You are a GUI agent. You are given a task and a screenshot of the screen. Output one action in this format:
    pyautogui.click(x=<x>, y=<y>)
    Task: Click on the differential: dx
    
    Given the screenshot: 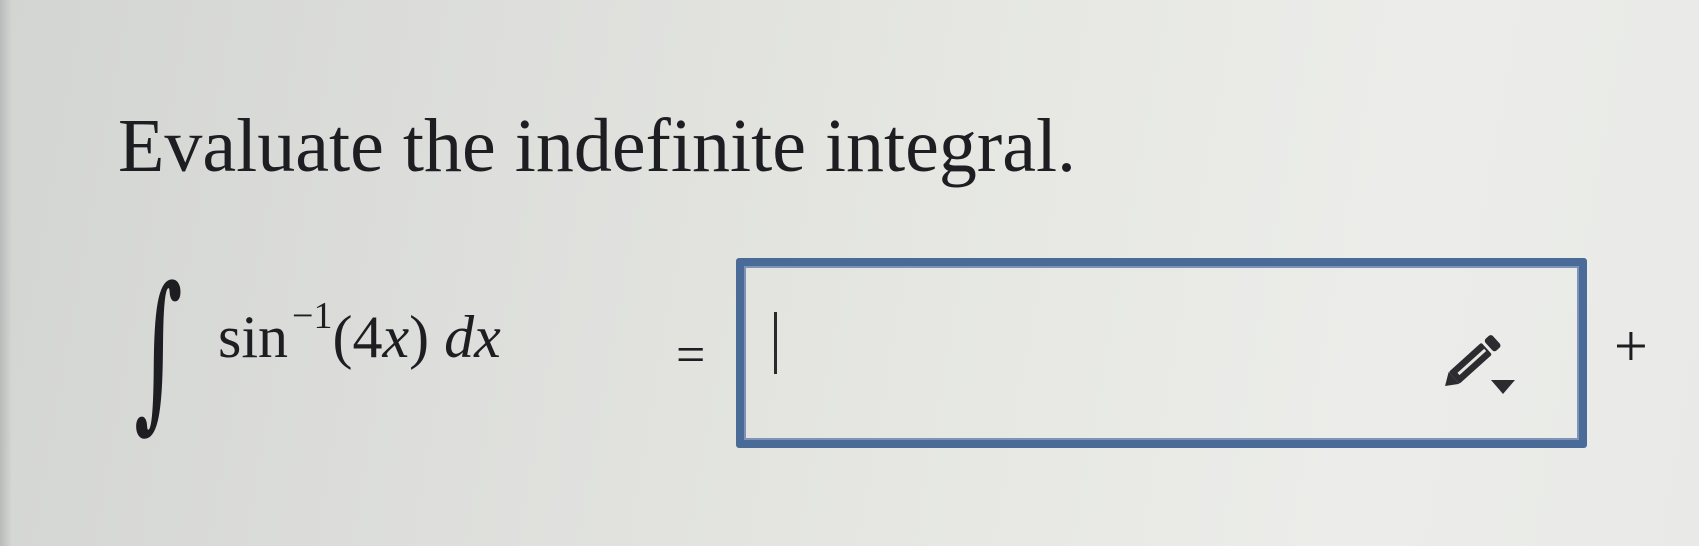 What is the action you would take?
    pyautogui.click(x=472, y=337)
    